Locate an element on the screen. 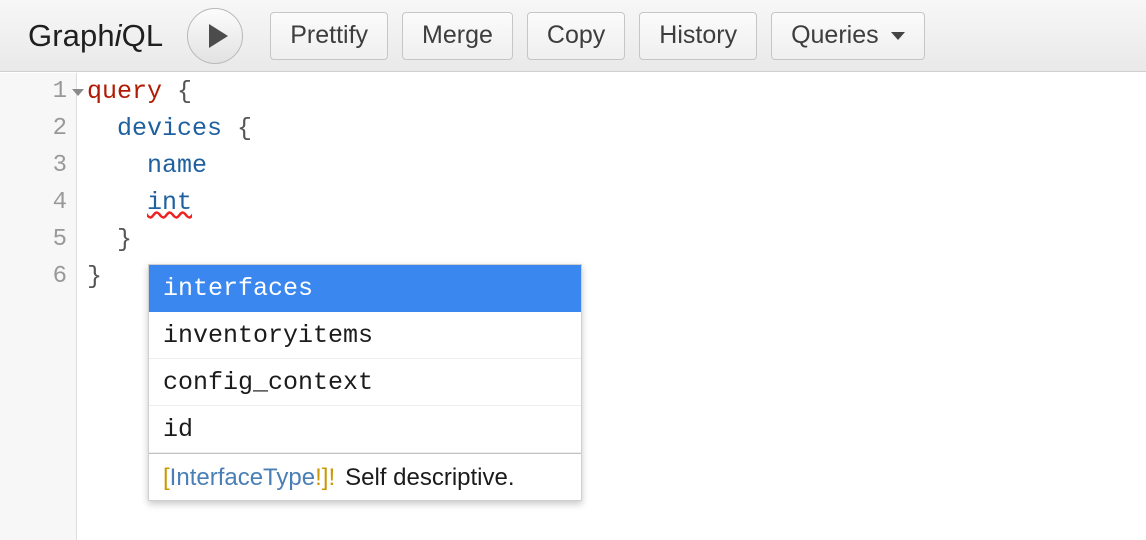 This screenshot has height=540, width=1146. history-button-label: History is located at coordinates (698, 35).